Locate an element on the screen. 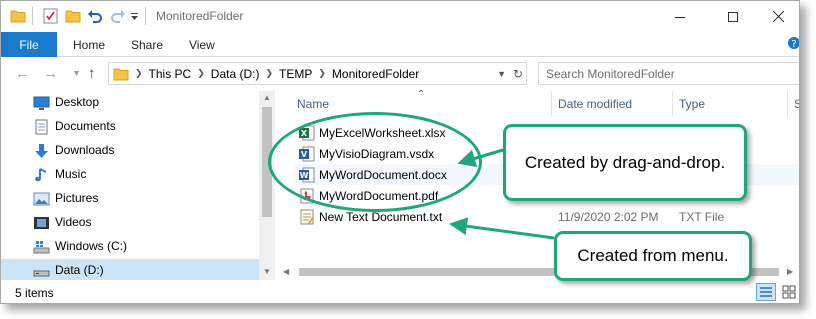 This screenshot has width=816, height=319. callout-created-from-menu: Created from menu. is located at coordinates (653, 256).